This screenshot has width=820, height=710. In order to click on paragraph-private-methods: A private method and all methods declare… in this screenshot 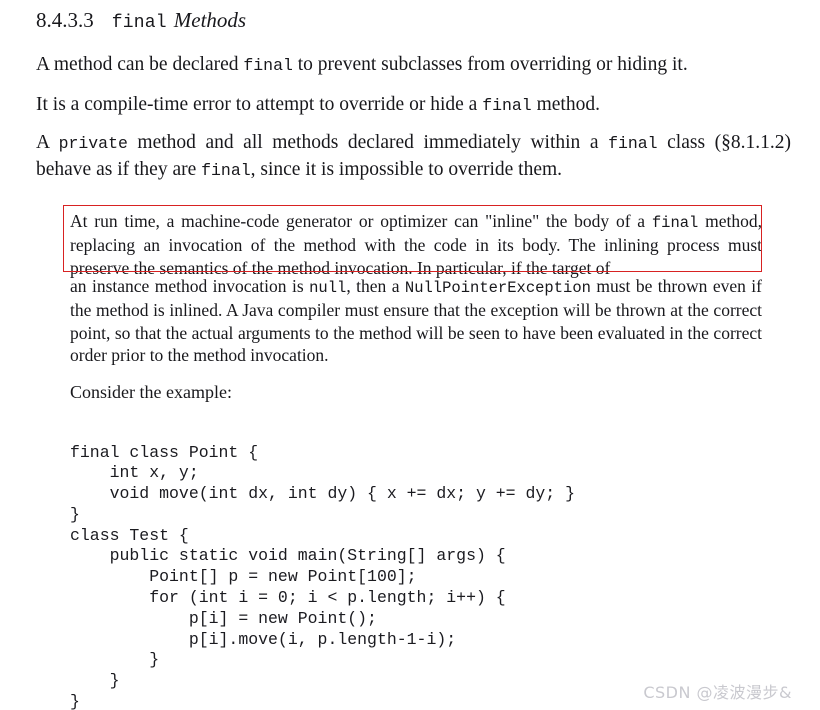, I will do `click(413, 157)`.